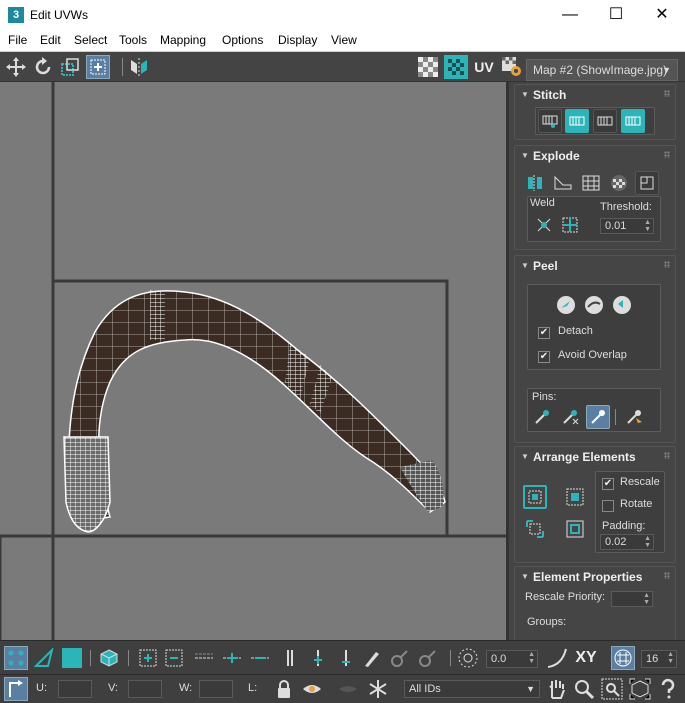  I want to click on rescale-priority-spinner: ▲ ▼, so click(632, 599).